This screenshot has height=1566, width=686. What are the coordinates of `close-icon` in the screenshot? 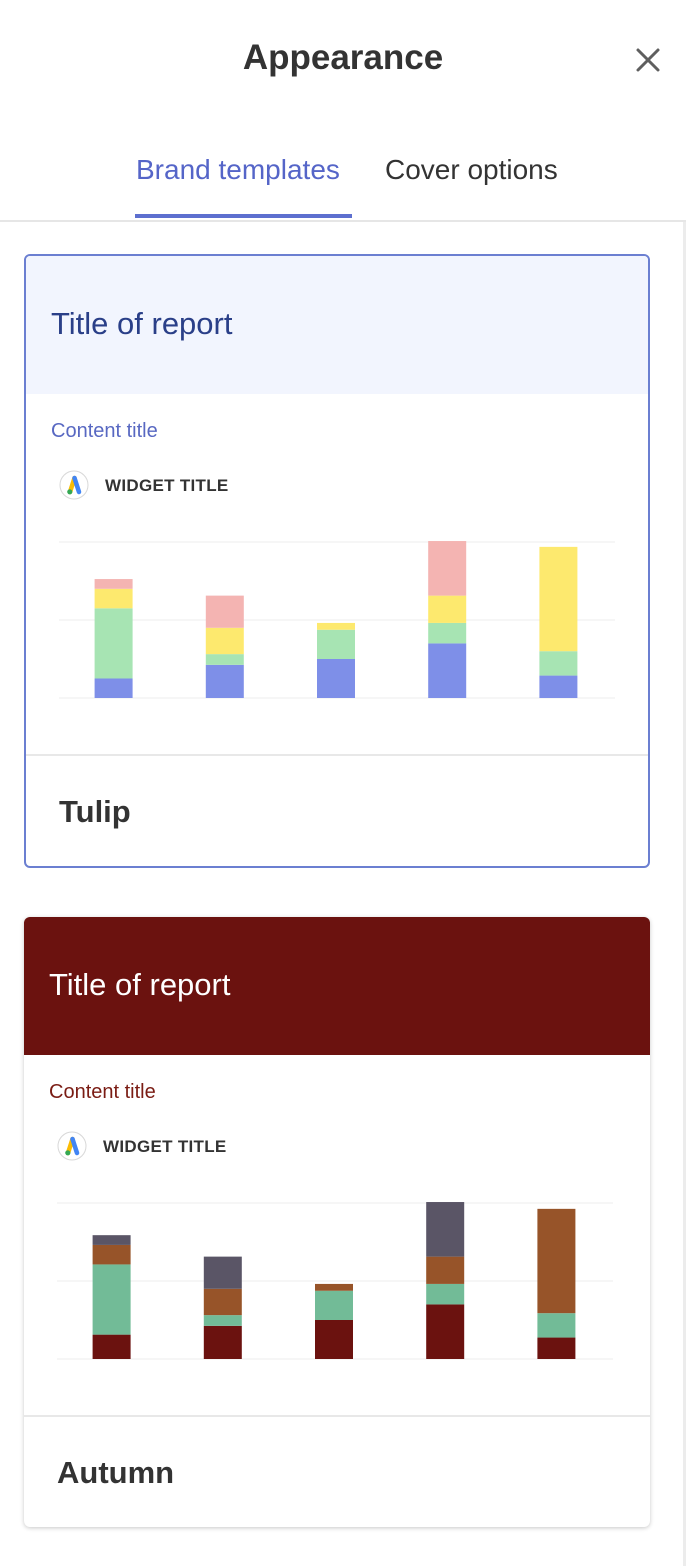 It's located at (648, 60).